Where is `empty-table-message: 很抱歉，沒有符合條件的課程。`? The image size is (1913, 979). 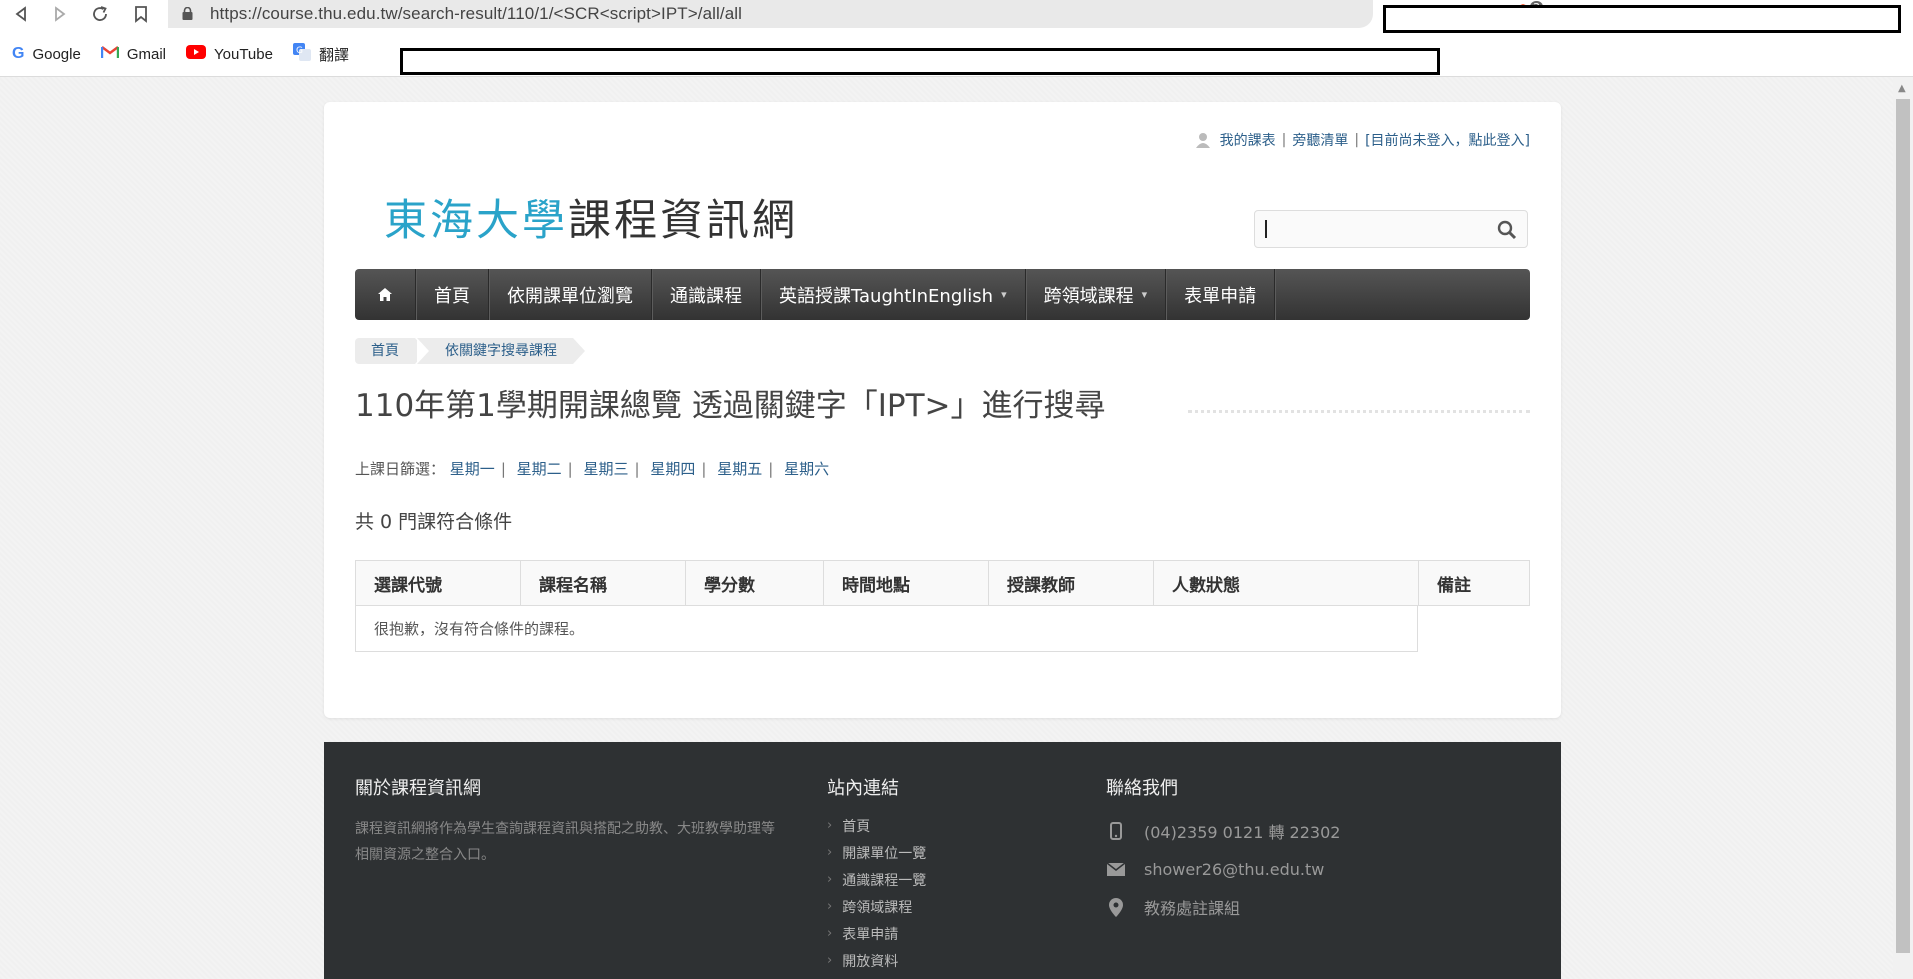
empty-table-message: 很抱歉，沒有符合條件的課程。 is located at coordinates (886, 629).